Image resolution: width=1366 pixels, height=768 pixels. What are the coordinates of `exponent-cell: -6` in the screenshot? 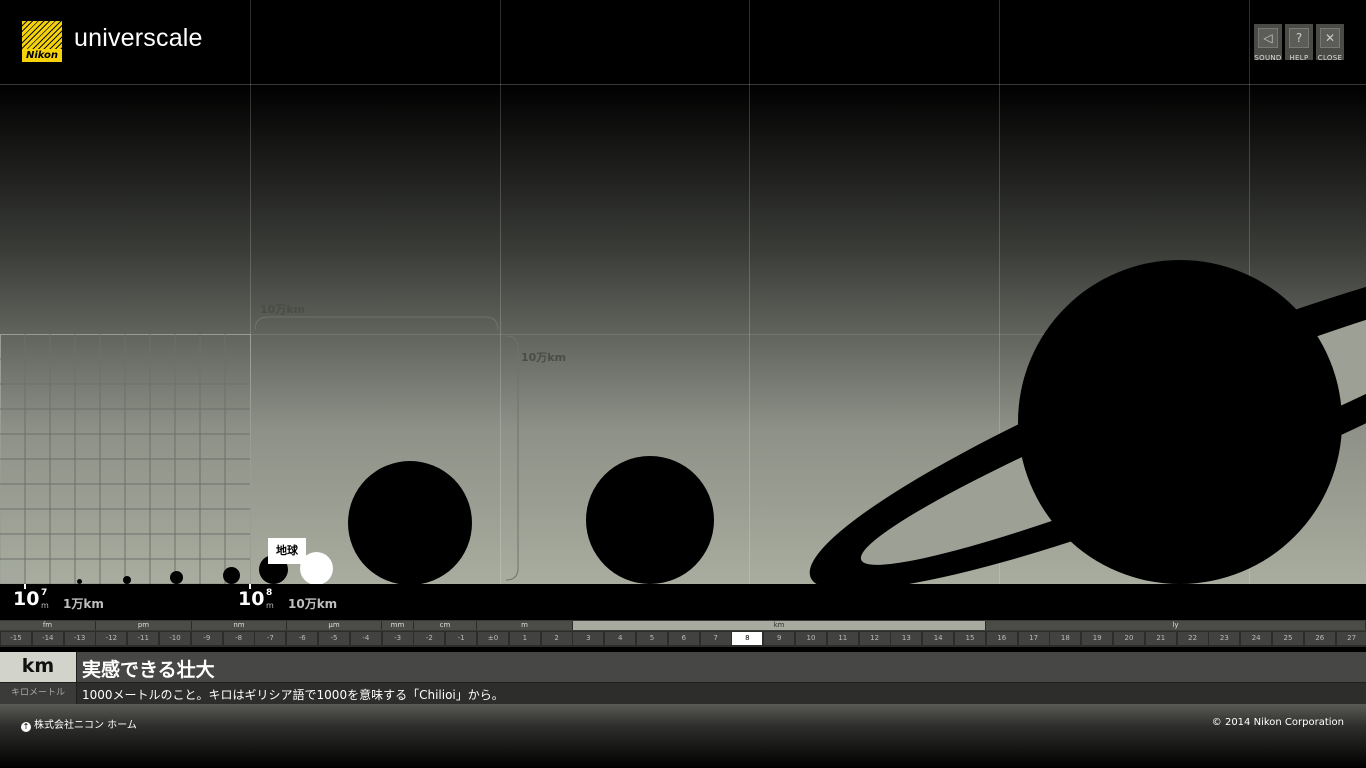 It's located at (302, 638).